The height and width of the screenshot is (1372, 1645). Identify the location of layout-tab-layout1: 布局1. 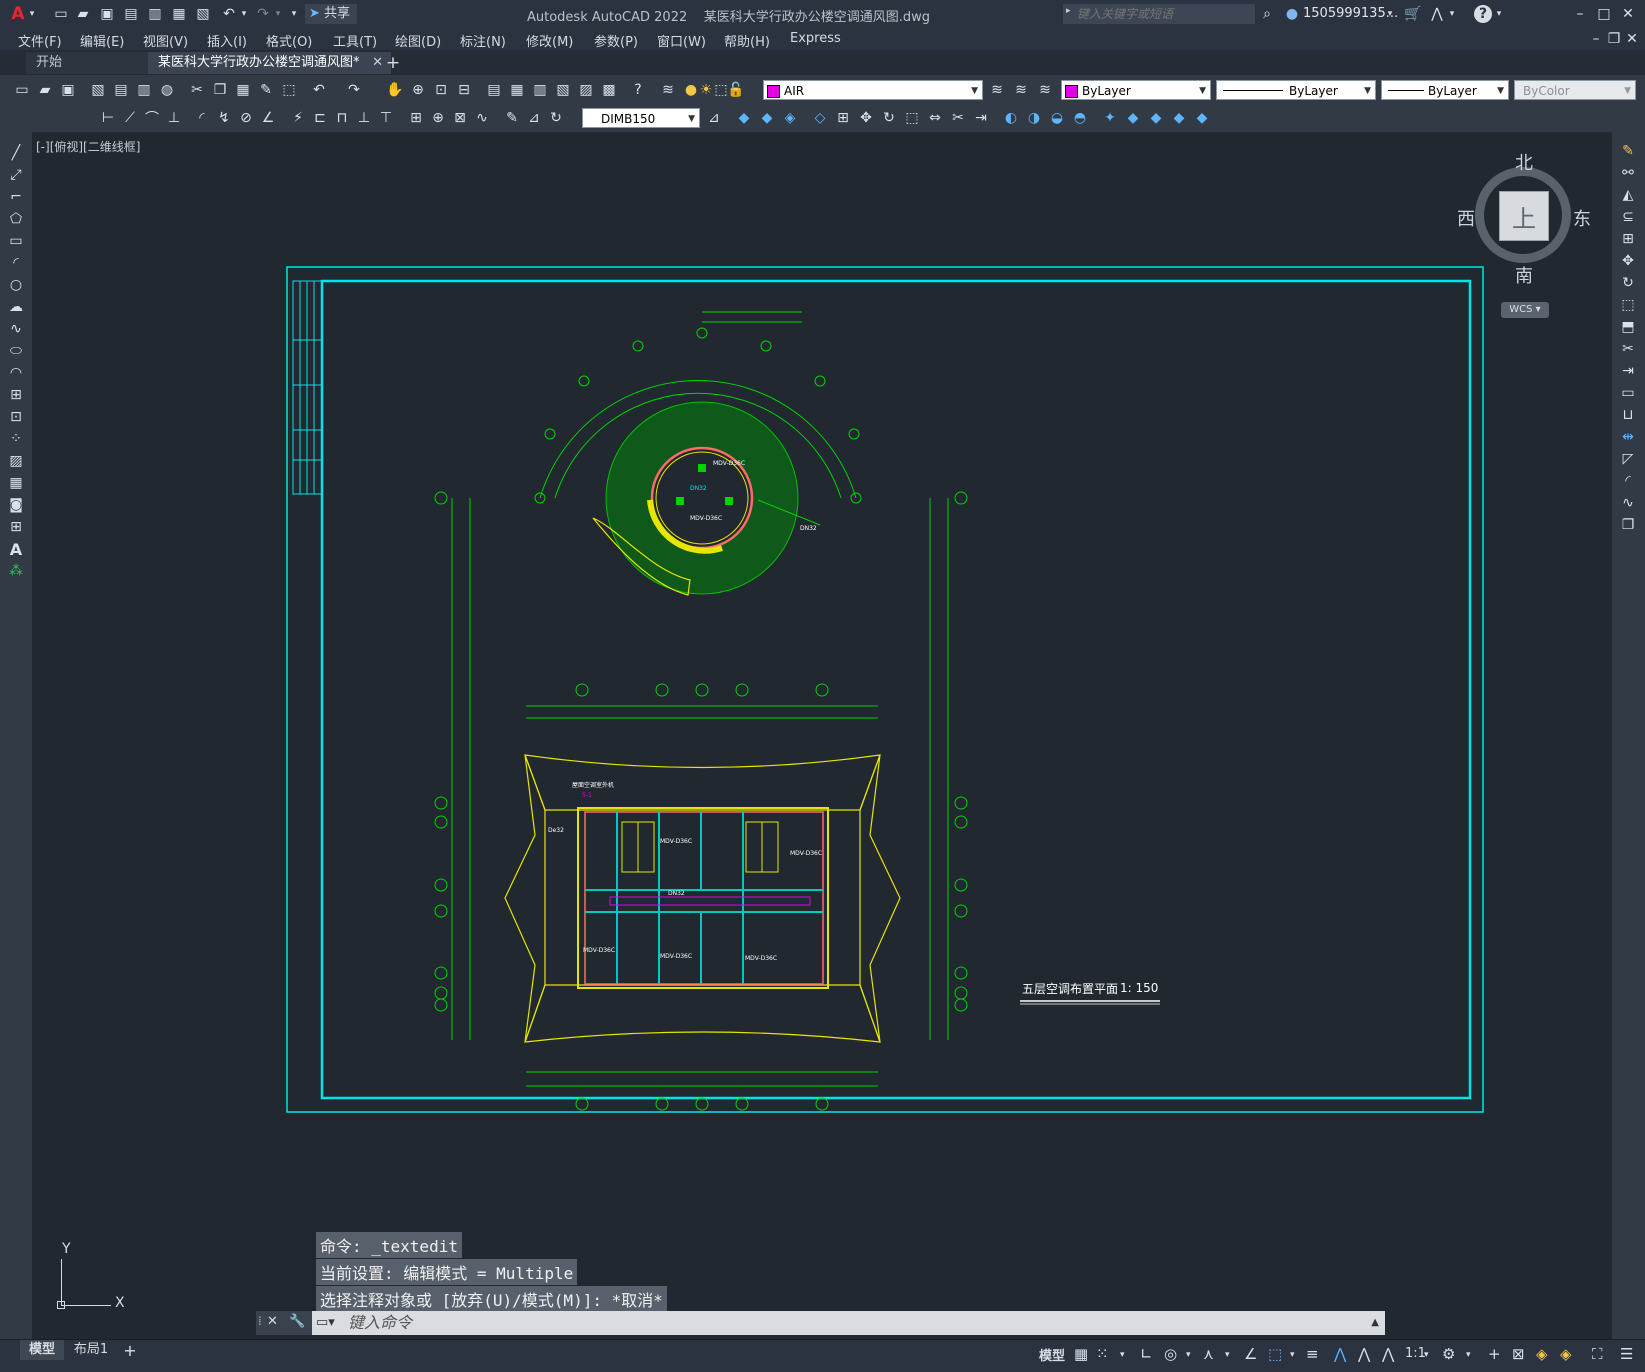
(91, 1350).